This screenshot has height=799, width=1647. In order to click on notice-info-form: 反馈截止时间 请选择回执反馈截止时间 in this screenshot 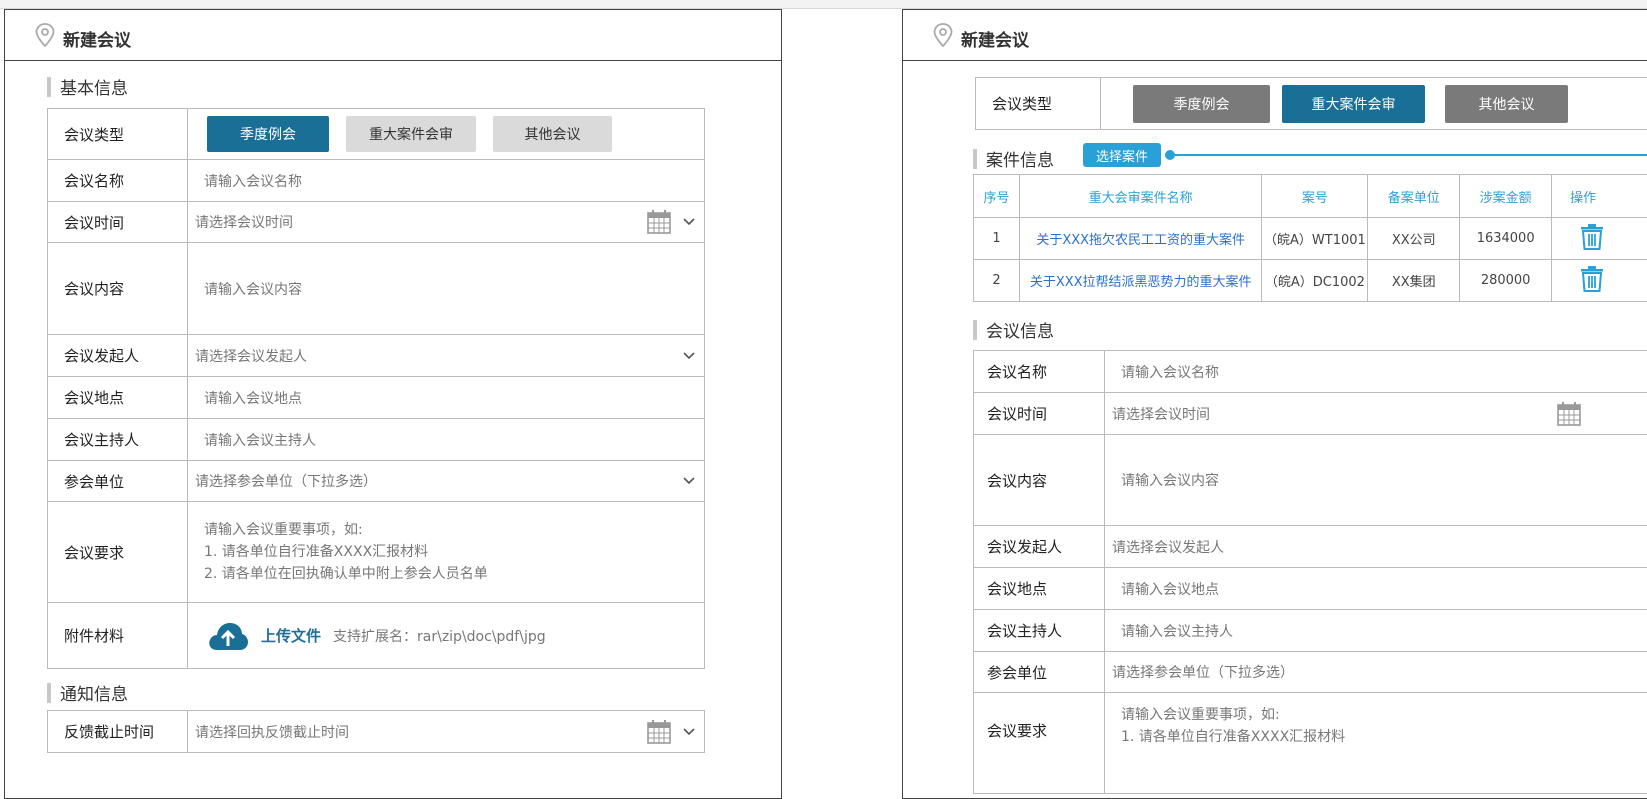, I will do `click(376, 731)`.